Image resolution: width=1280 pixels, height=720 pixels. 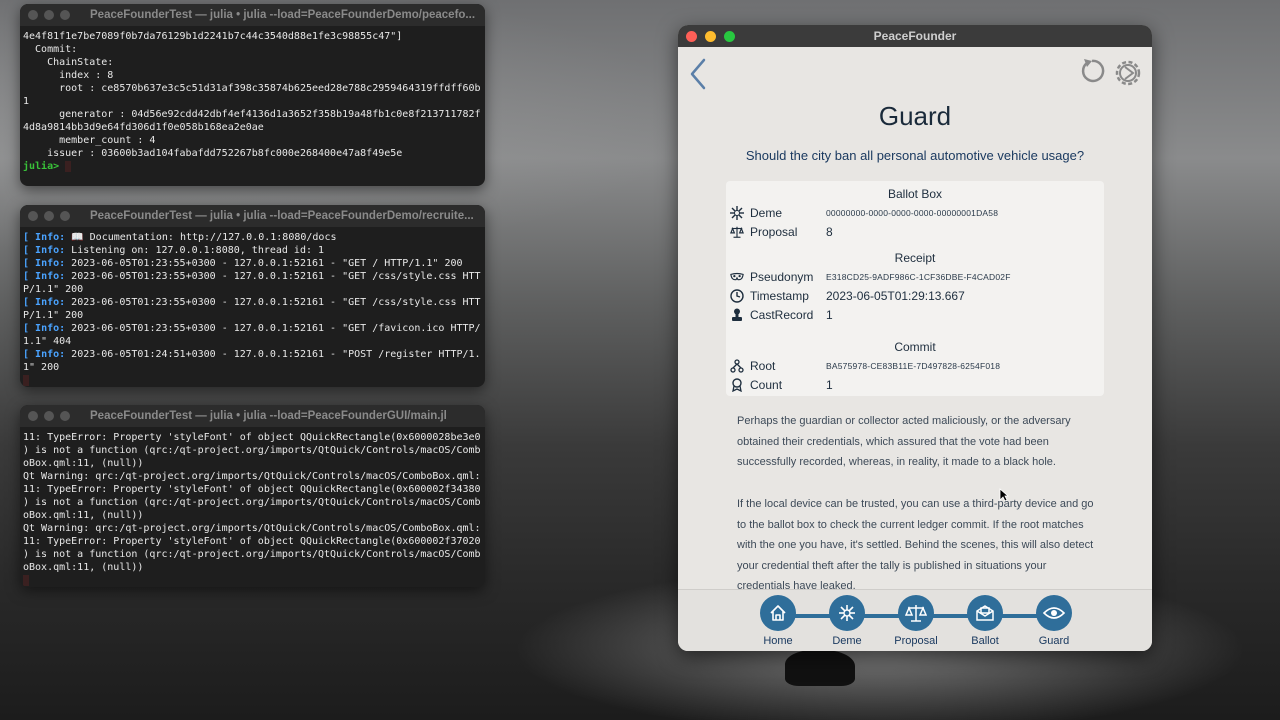 What do you see at coordinates (782, 277) in the screenshot?
I see `pseudonym-label: Pseudonym` at bounding box center [782, 277].